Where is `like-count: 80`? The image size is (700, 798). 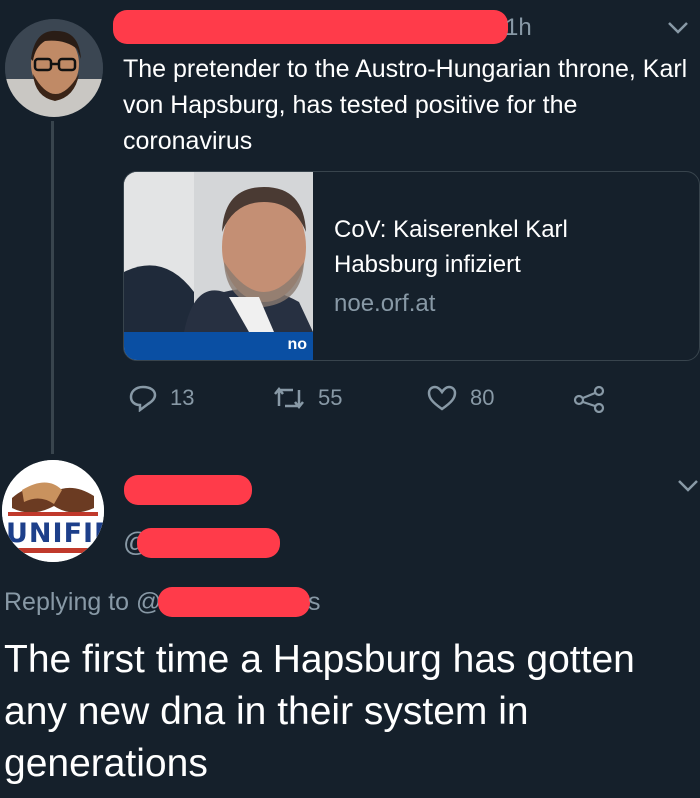
like-count: 80 is located at coordinates (482, 397).